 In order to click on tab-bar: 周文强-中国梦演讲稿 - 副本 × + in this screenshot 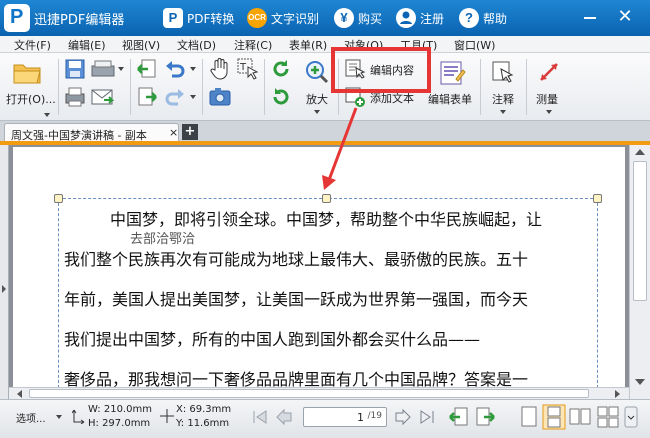, I will do `click(325, 132)`.